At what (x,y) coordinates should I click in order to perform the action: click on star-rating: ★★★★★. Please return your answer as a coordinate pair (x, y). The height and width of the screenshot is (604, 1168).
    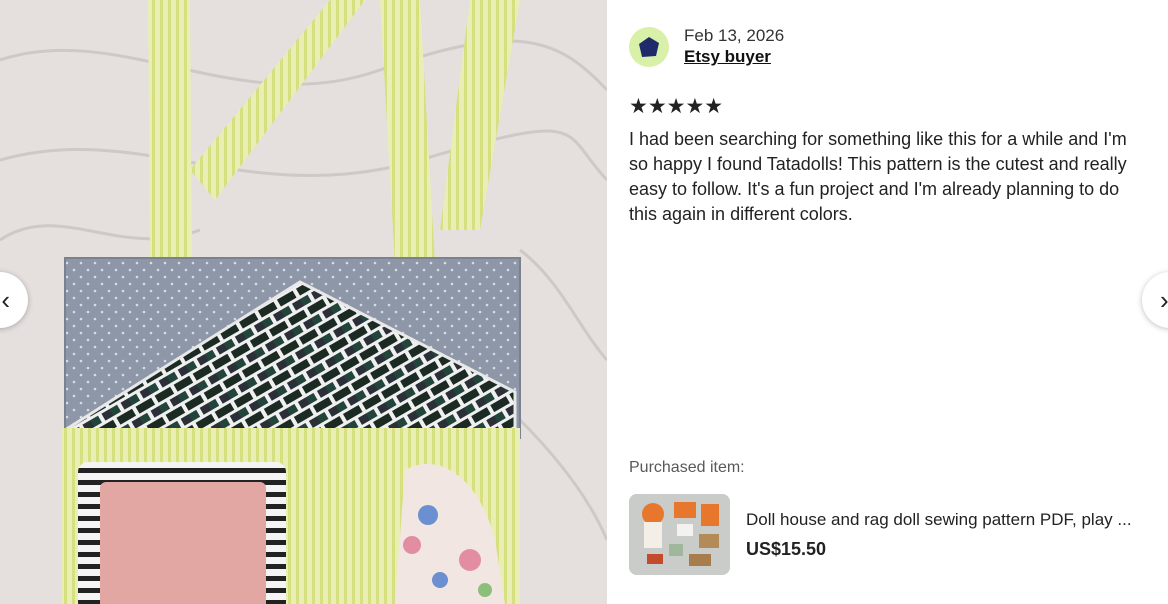
    Looking at the image, I should click on (676, 107).